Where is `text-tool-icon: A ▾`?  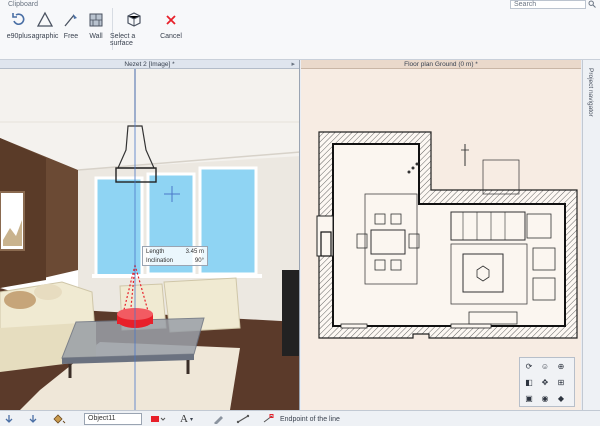
text-tool-icon: A ▾ is located at coordinates (186, 419).